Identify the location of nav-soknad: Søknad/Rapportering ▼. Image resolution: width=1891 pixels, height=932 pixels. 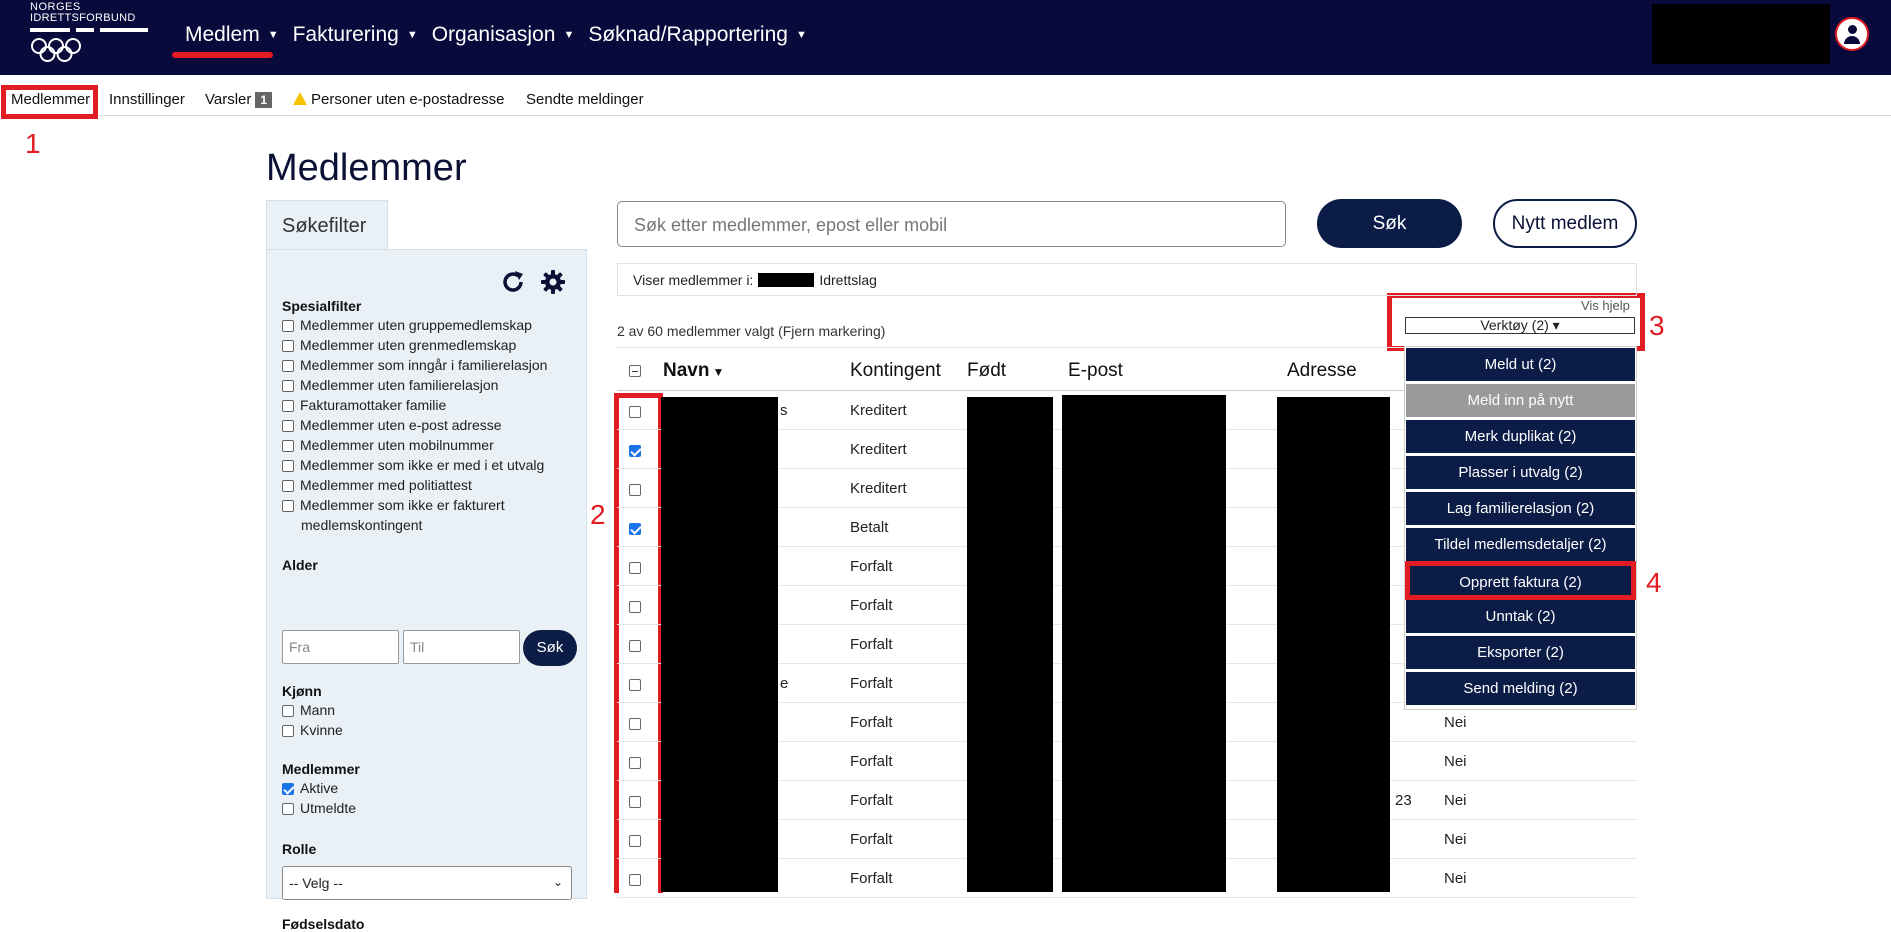
(697, 35).